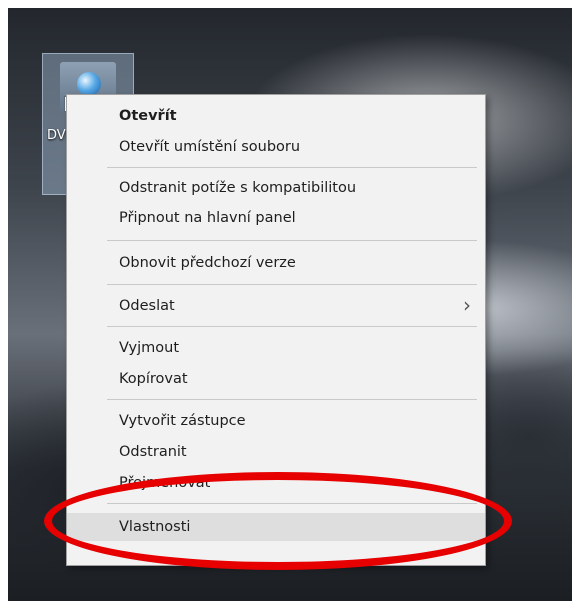 The image size is (572, 601). I want to click on menu-item-create-shortcut: Vytvořit zástupce, so click(276, 421).